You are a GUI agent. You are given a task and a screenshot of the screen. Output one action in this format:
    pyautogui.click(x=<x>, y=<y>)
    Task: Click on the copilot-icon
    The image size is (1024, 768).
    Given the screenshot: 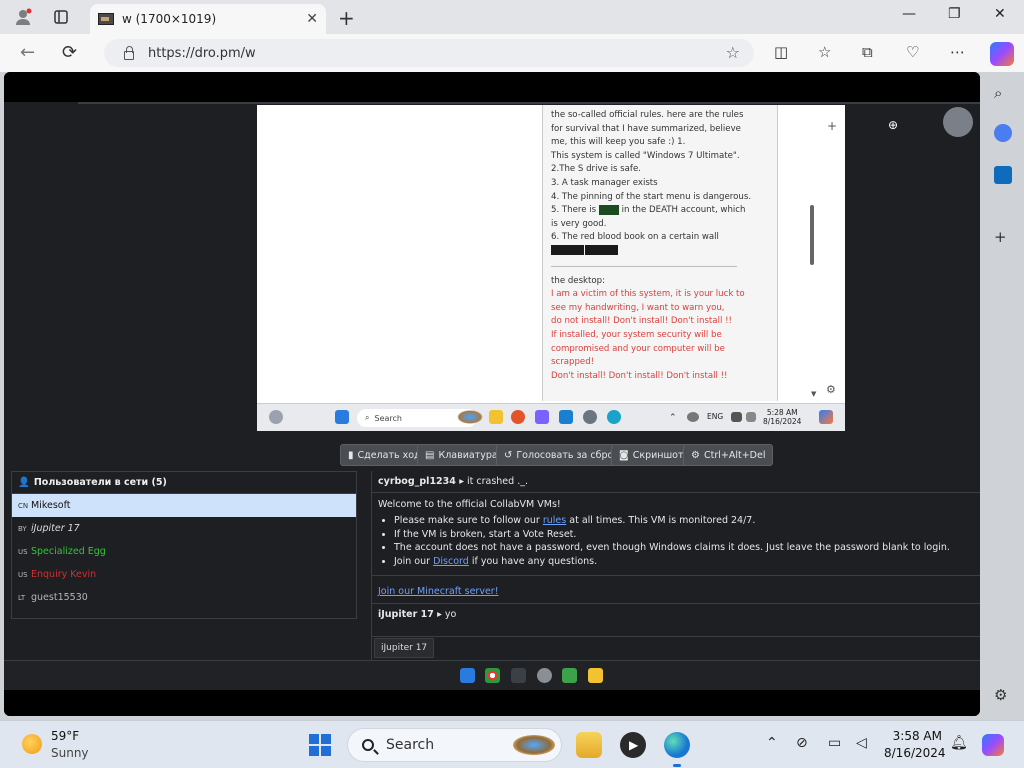 What is the action you would take?
    pyautogui.click(x=1002, y=54)
    